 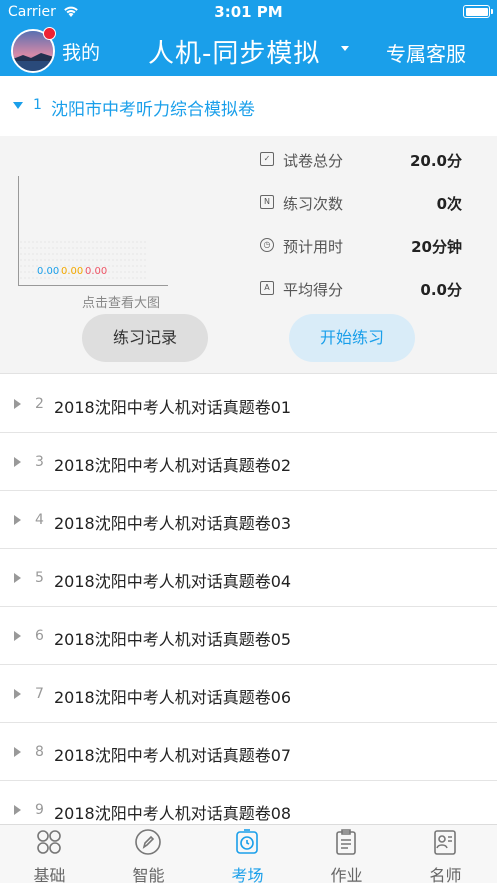 What do you see at coordinates (247, 841) in the screenshot?
I see `timer-icon` at bounding box center [247, 841].